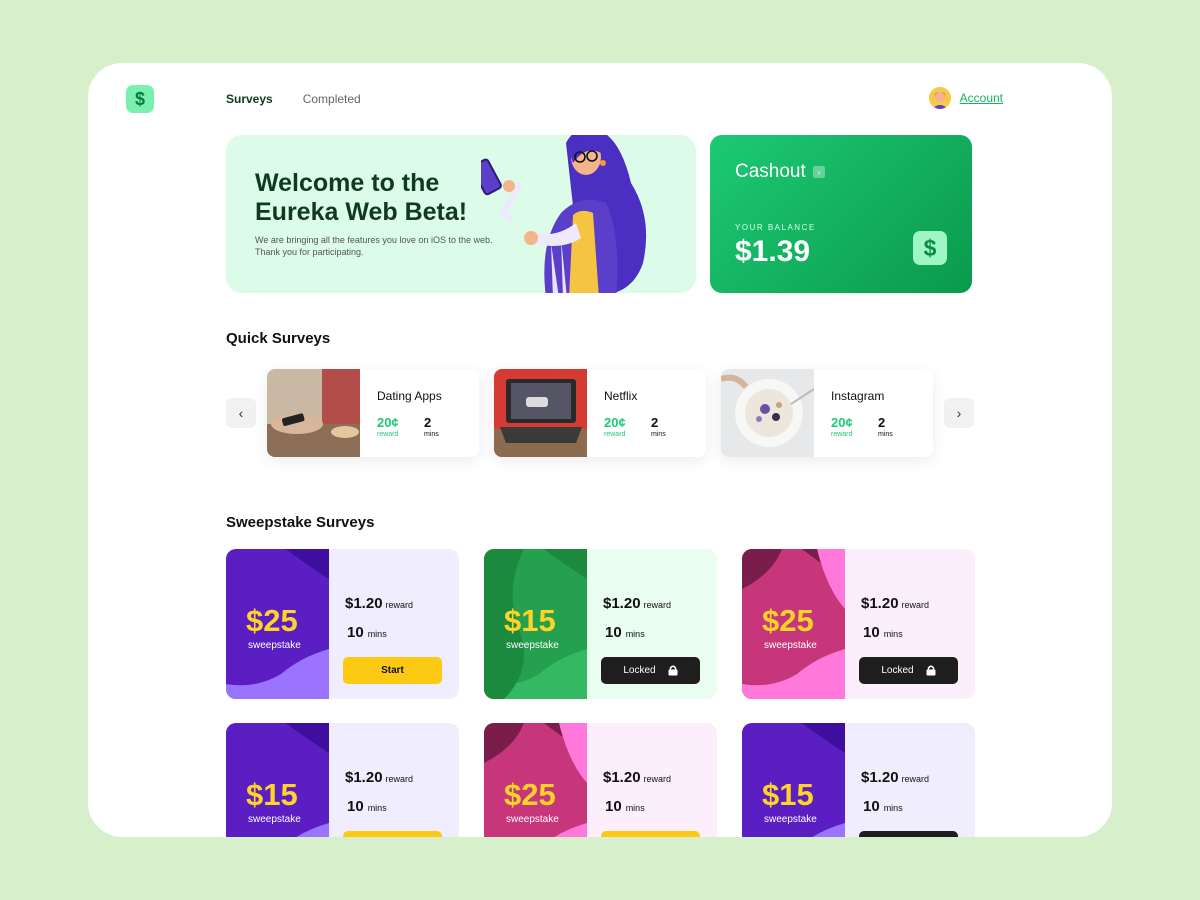 Image resolution: width=1200 pixels, height=900 pixels. What do you see at coordinates (600, 780) in the screenshot?
I see `sweepstake-card: $25 sweepstake $1.20 reward 10 mins` at bounding box center [600, 780].